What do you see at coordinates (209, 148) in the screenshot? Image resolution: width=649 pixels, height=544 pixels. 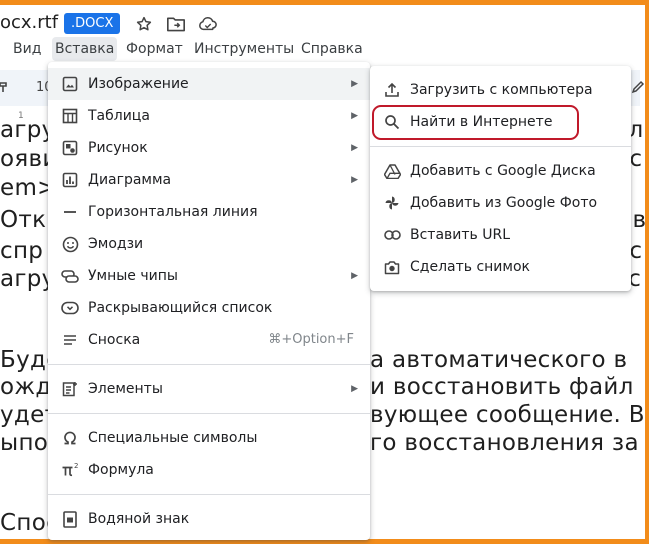 I see `insert-drawing-item: Рисунок ▶` at bounding box center [209, 148].